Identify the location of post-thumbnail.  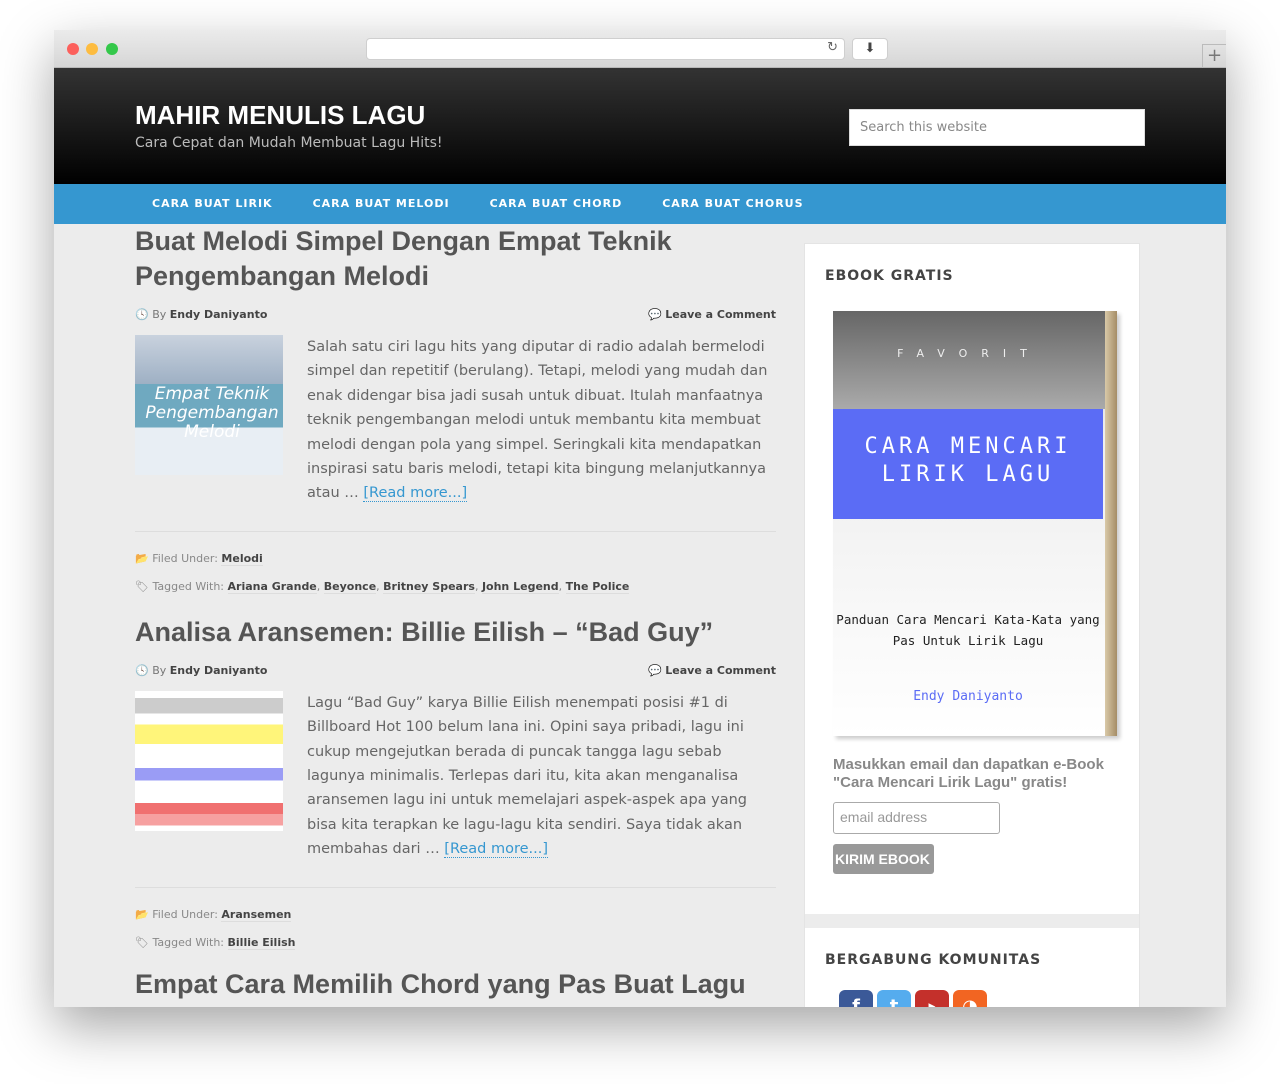
(209, 760).